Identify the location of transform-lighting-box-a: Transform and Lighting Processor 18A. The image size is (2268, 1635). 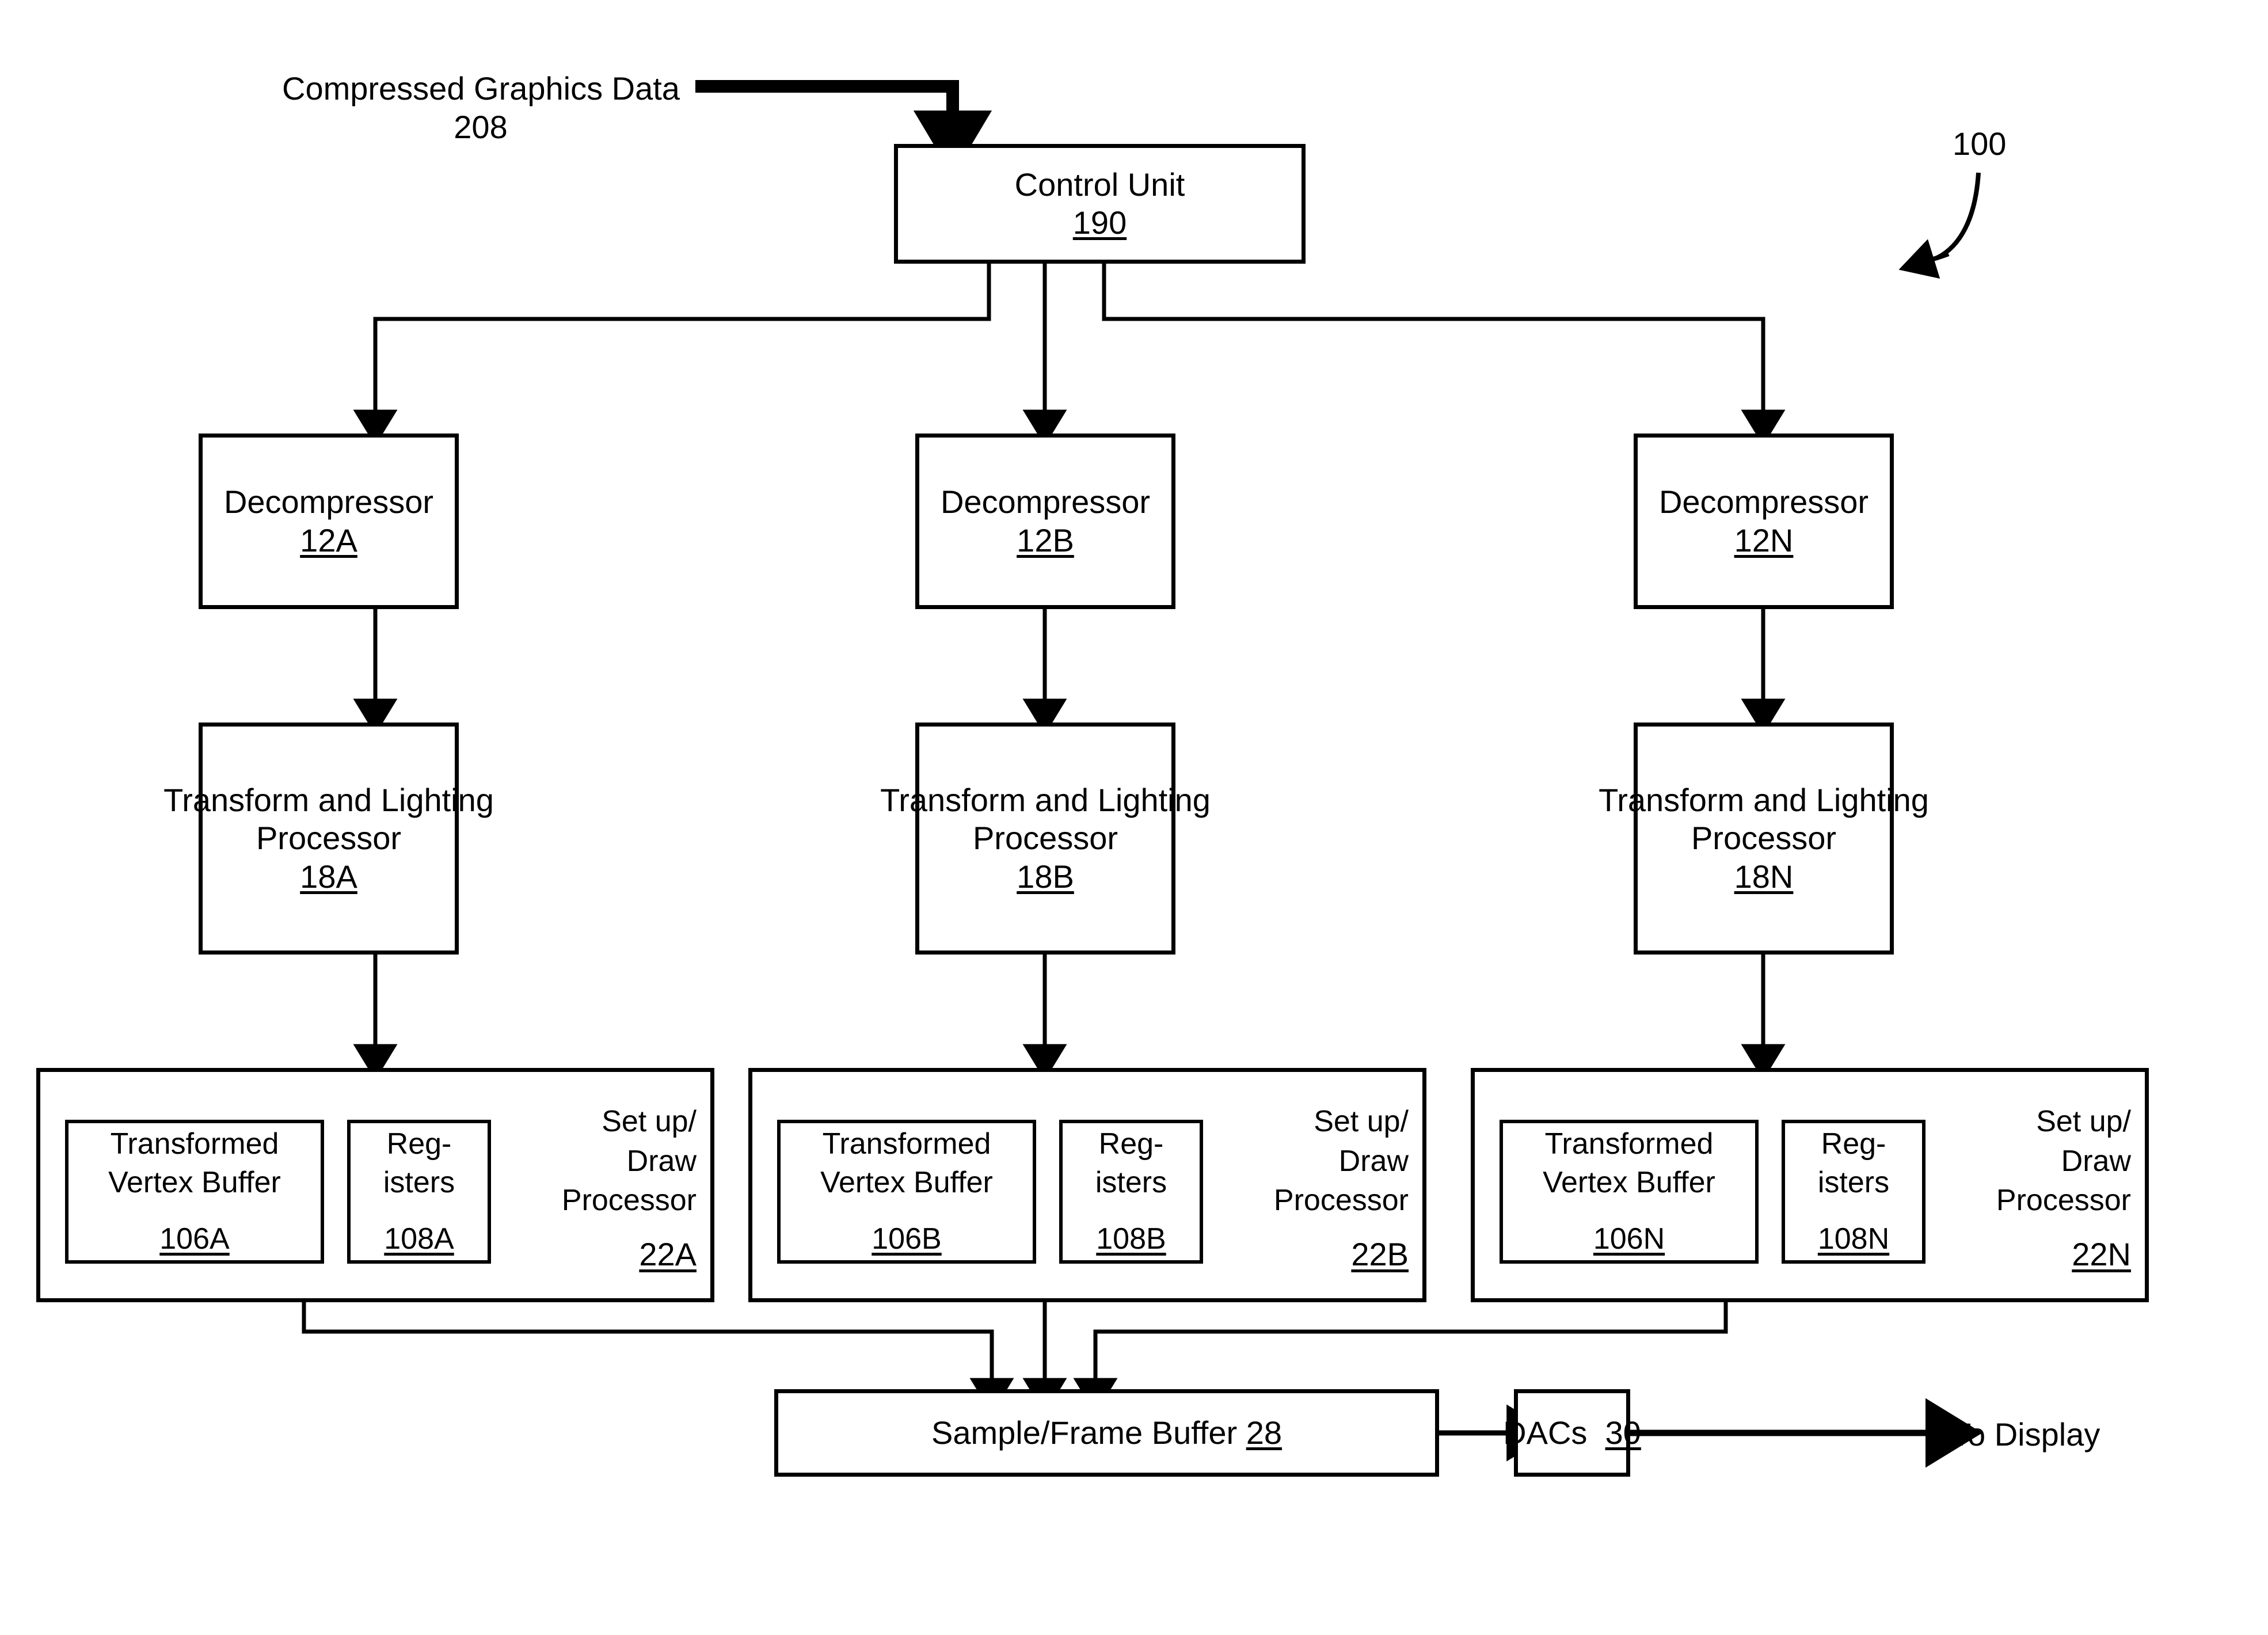
(328, 839).